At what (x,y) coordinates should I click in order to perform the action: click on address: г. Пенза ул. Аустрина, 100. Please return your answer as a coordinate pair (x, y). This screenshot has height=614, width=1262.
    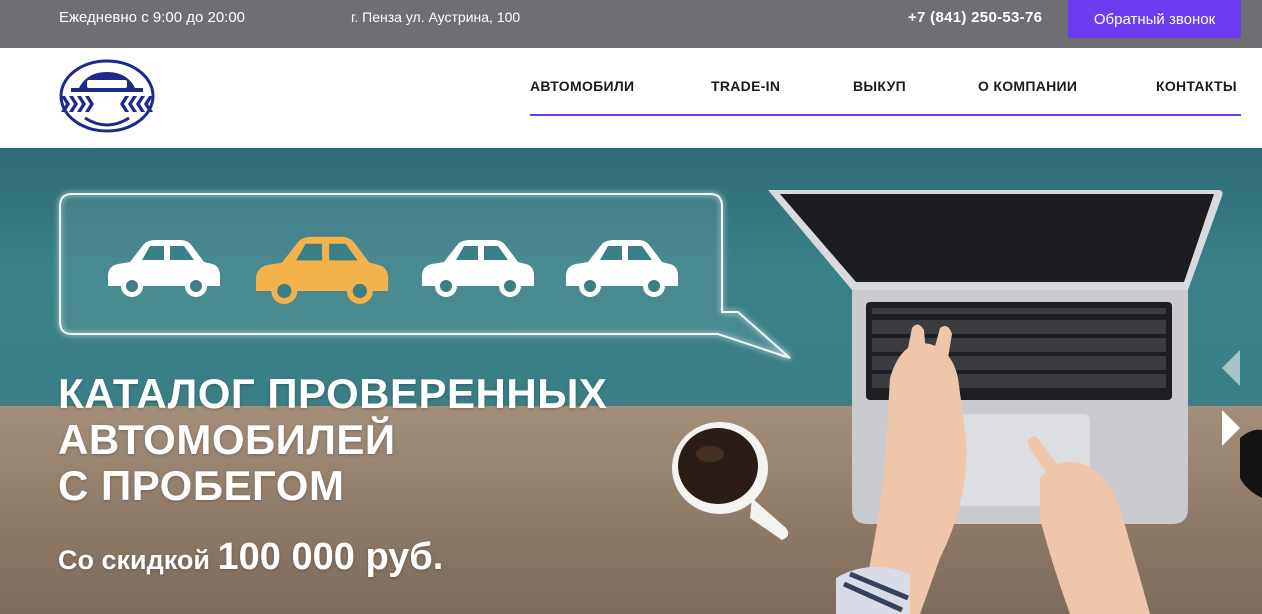
    Looking at the image, I should click on (436, 17).